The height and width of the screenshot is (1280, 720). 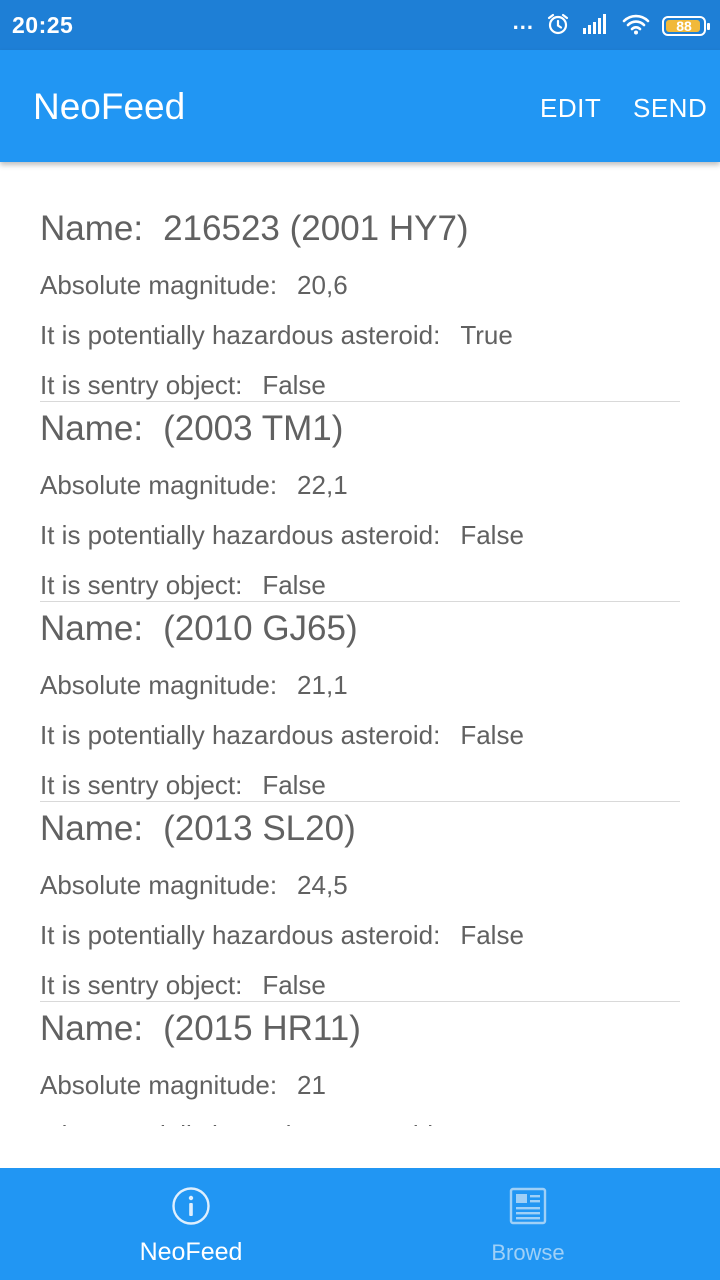 What do you see at coordinates (260, 628) in the screenshot?
I see `asteroid-name: (2010 GJ65)` at bounding box center [260, 628].